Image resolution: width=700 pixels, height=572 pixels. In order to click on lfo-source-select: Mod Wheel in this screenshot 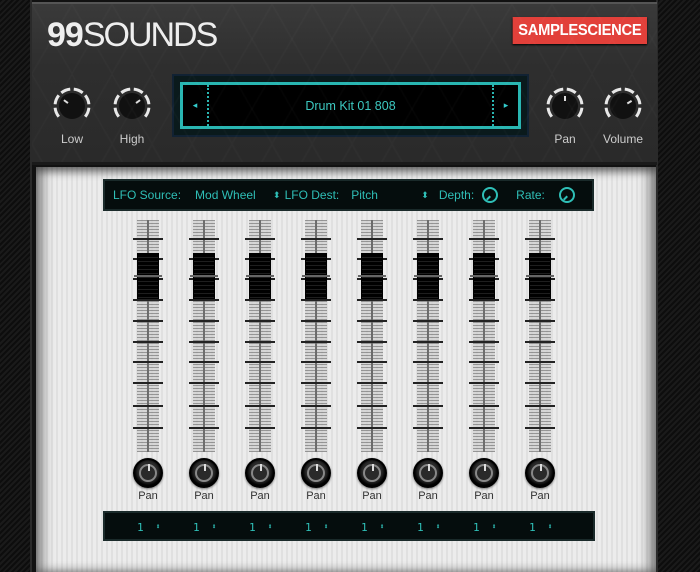, I will do `click(232, 195)`.